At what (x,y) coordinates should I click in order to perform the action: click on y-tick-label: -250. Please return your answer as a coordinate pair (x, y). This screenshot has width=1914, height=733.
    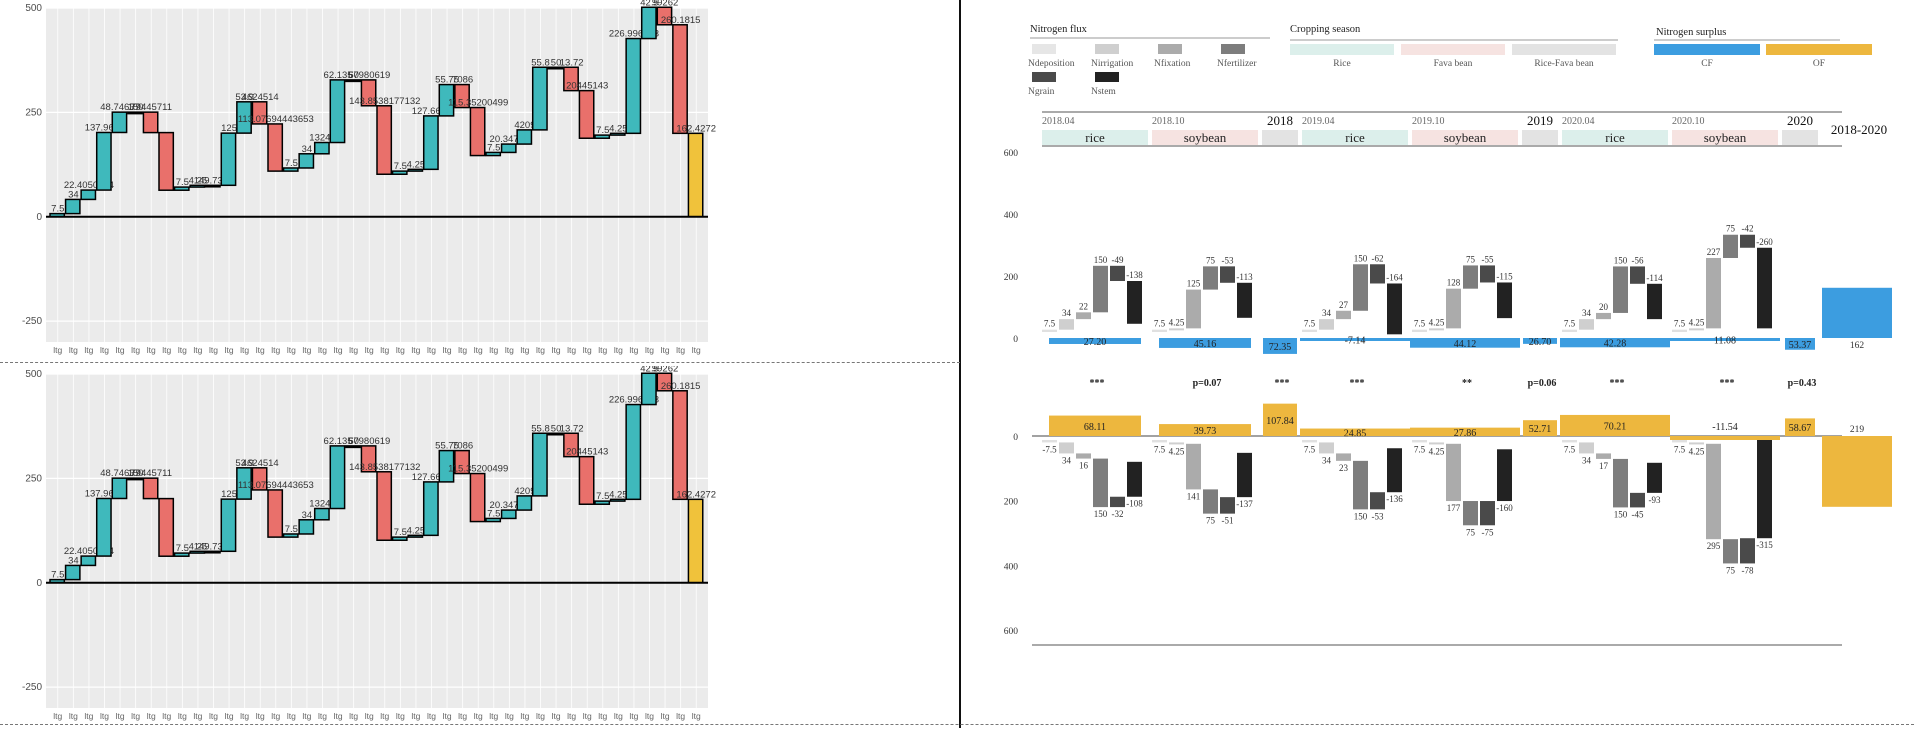
    Looking at the image, I should click on (32, 321).